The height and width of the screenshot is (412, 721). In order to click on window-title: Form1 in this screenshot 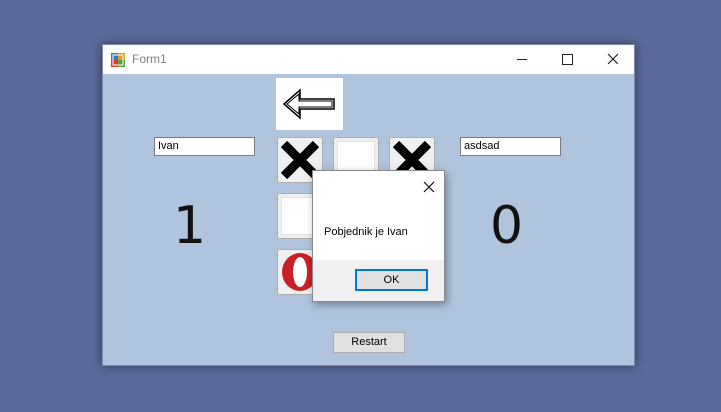, I will do `click(149, 59)`.